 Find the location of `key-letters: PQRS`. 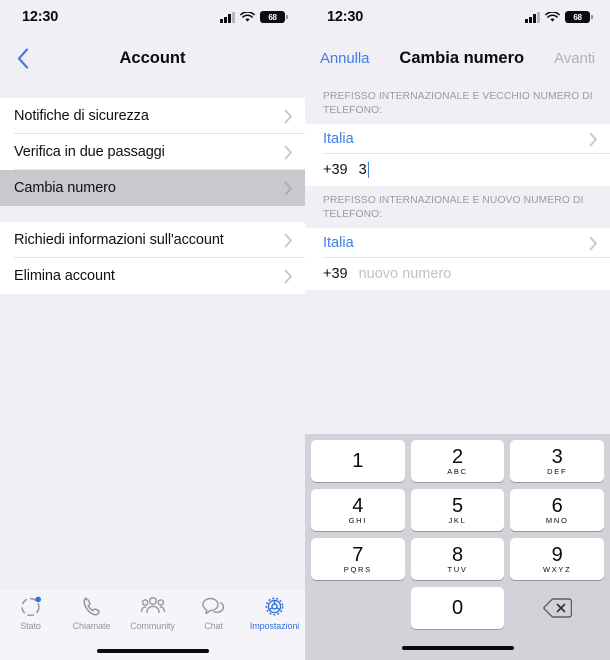

key-letters: PQRS is located at coordinates (357, 569).